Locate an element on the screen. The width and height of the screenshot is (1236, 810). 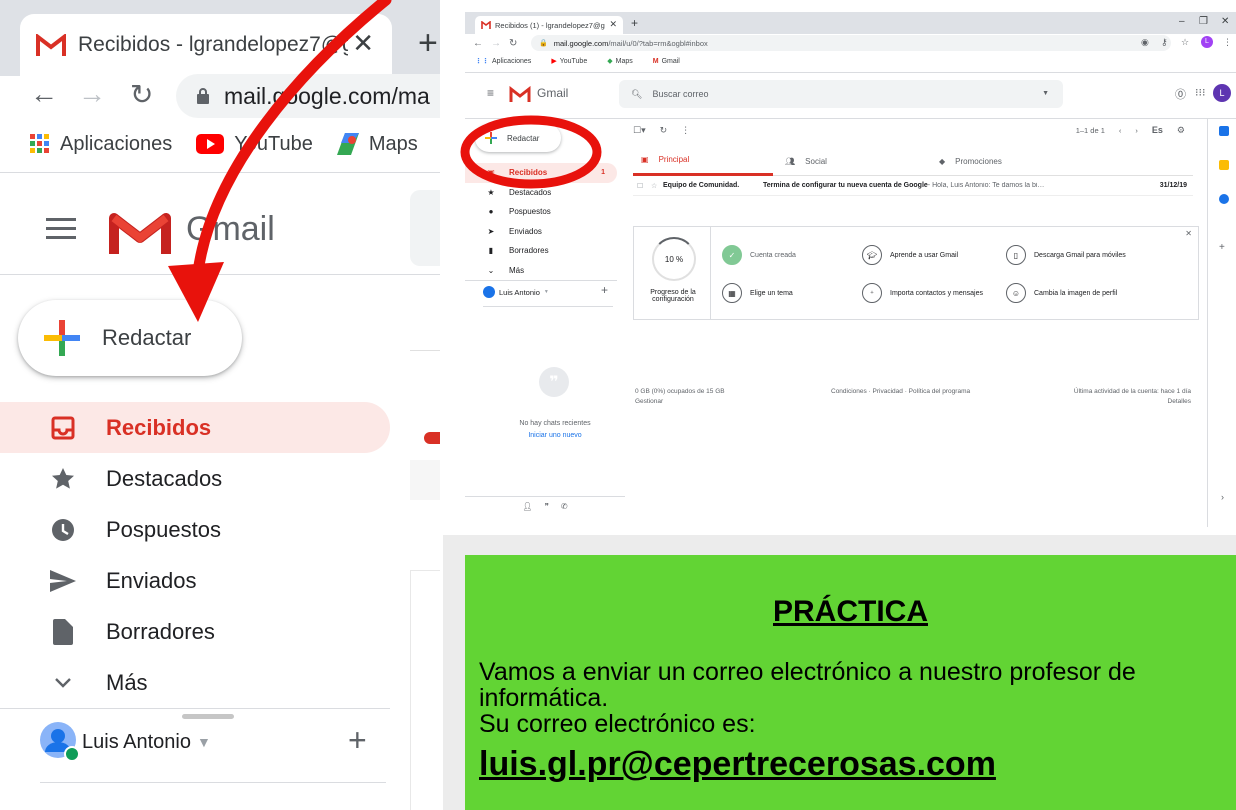
divider is located at coordinates (220, 274).